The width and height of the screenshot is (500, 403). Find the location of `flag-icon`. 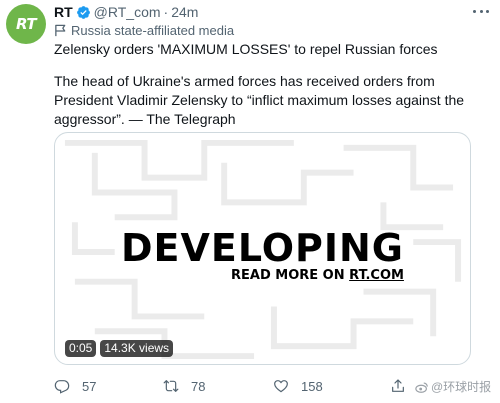

flag-icon is located at coordinates (60, 30).